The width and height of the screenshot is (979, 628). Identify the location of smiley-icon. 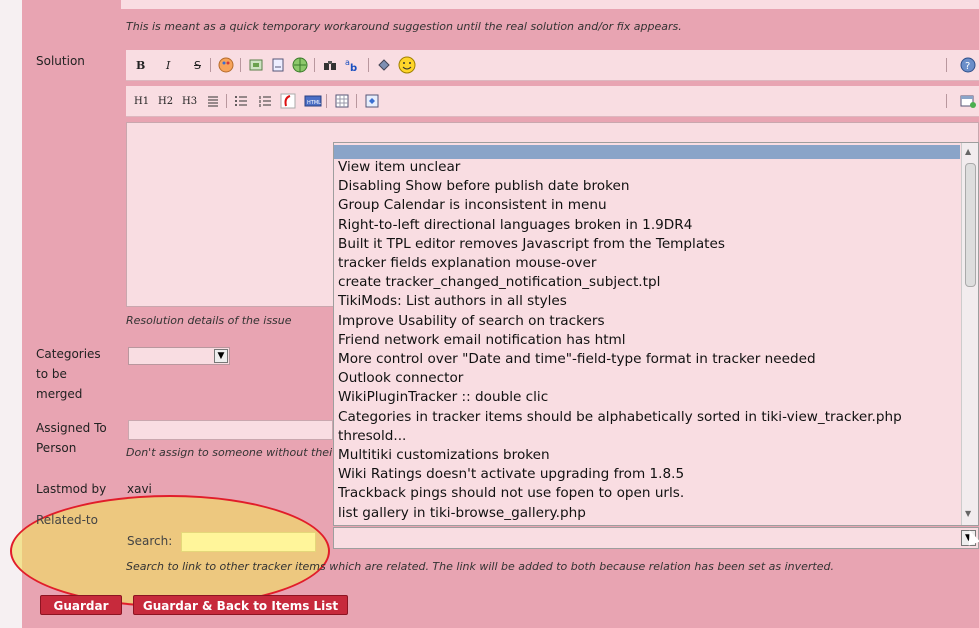
(407, 65).